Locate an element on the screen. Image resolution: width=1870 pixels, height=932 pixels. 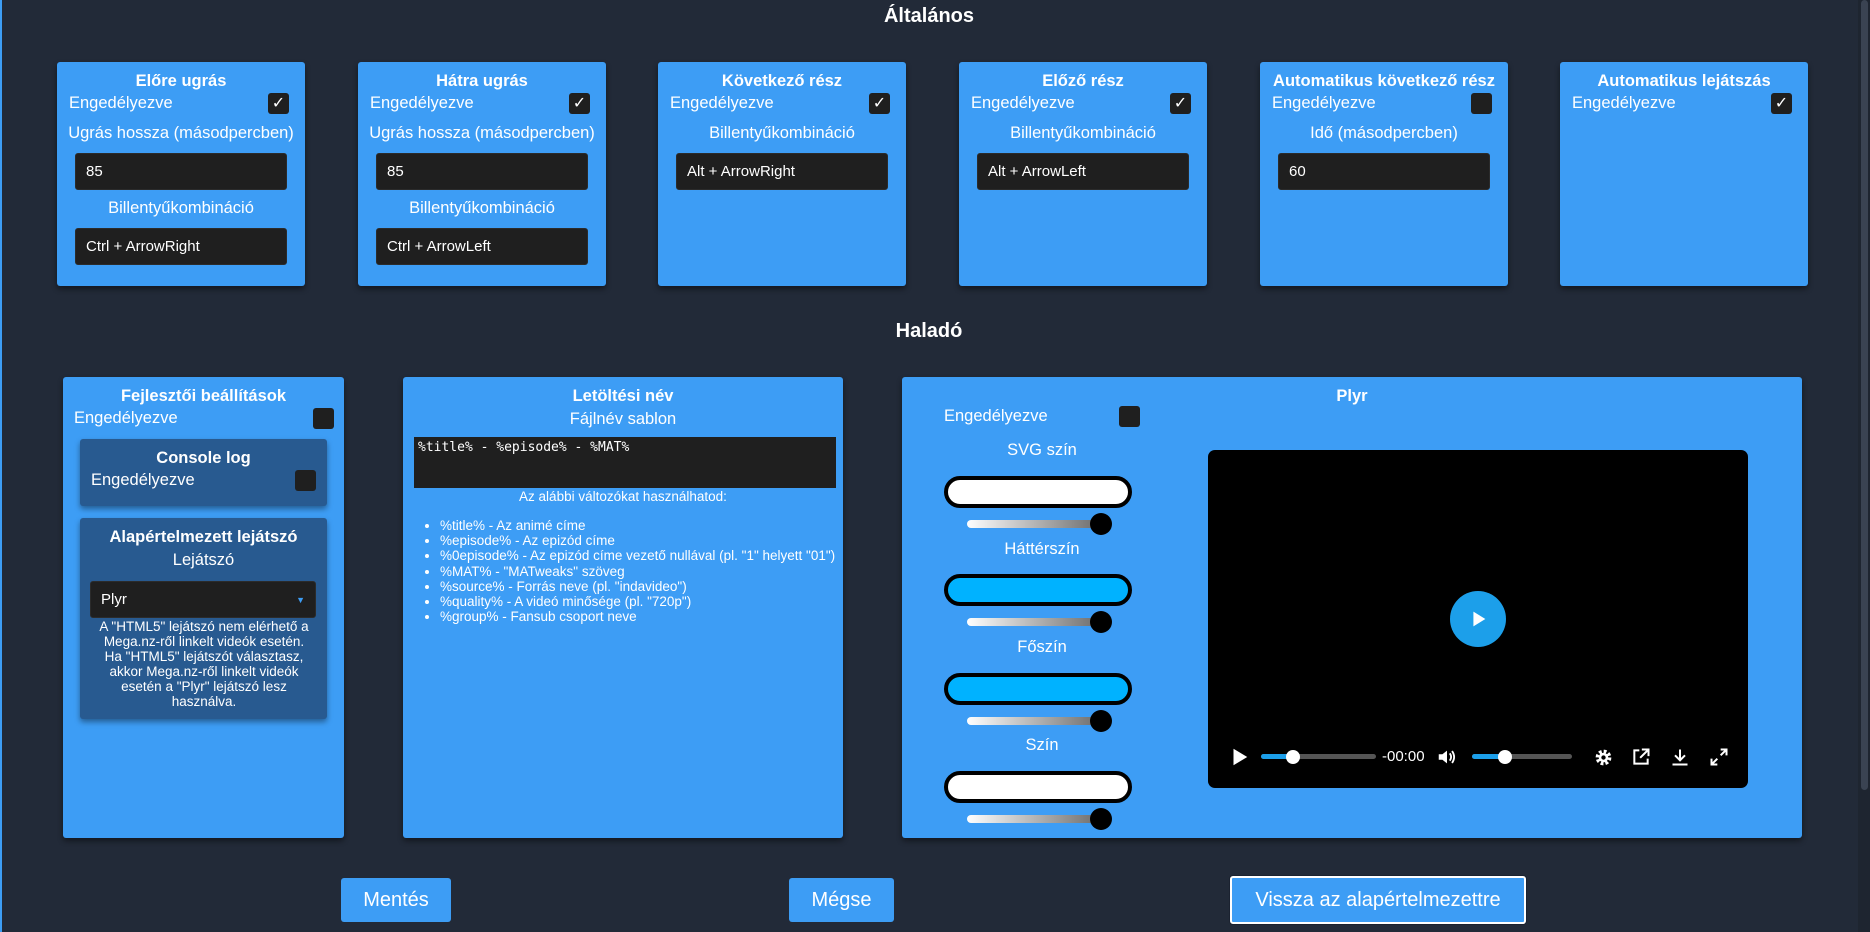
subcard-console-log: Console log Engedélyezve is located at coordinates (203, 472).